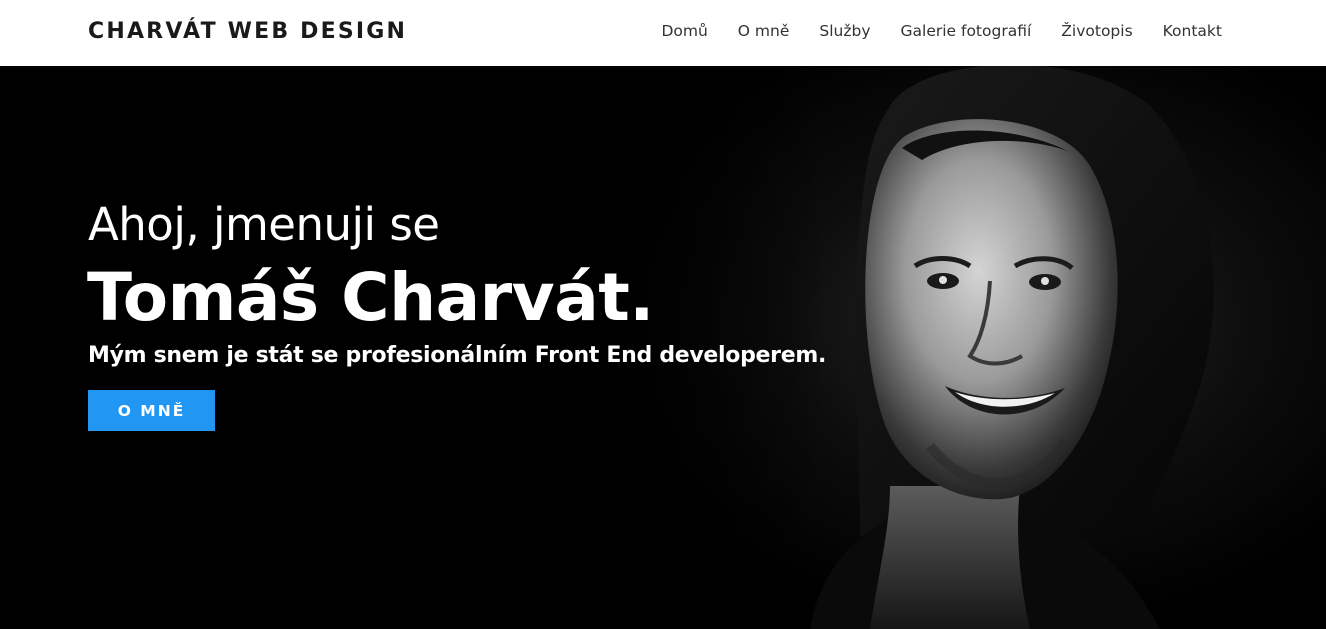  I want to click on nav-item-kontakt: Kontakt, so click(1192, 31).